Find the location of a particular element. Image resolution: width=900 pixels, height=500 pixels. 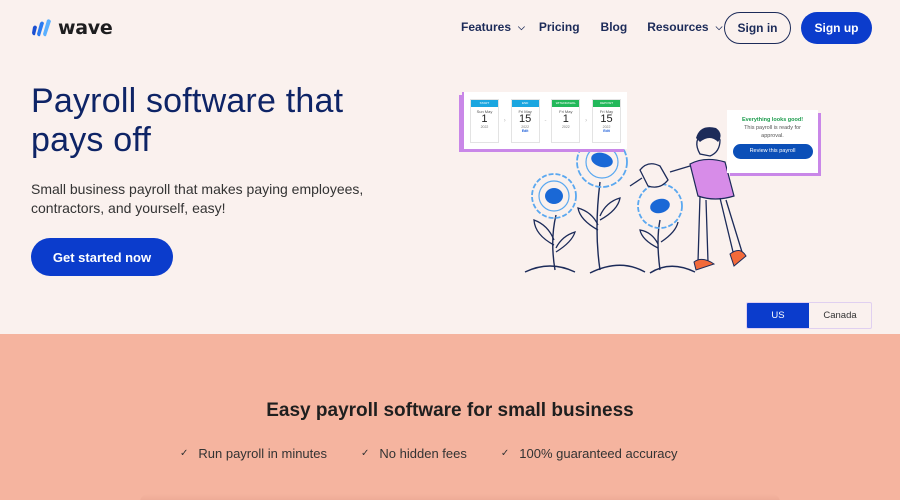

calendar-card-withdrawal: WITHDRAWAL Fri May 1 2022 is located at coordinates (566, 120).